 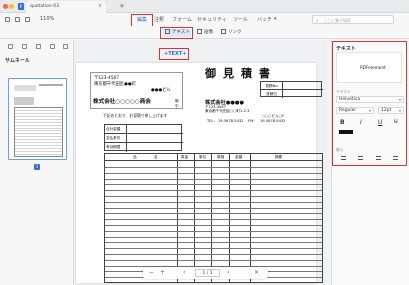 What do you see at coordinates (235, 32) in the screenshot?
I see `link-tool-label: リンク` at bounding box center [235, 32].